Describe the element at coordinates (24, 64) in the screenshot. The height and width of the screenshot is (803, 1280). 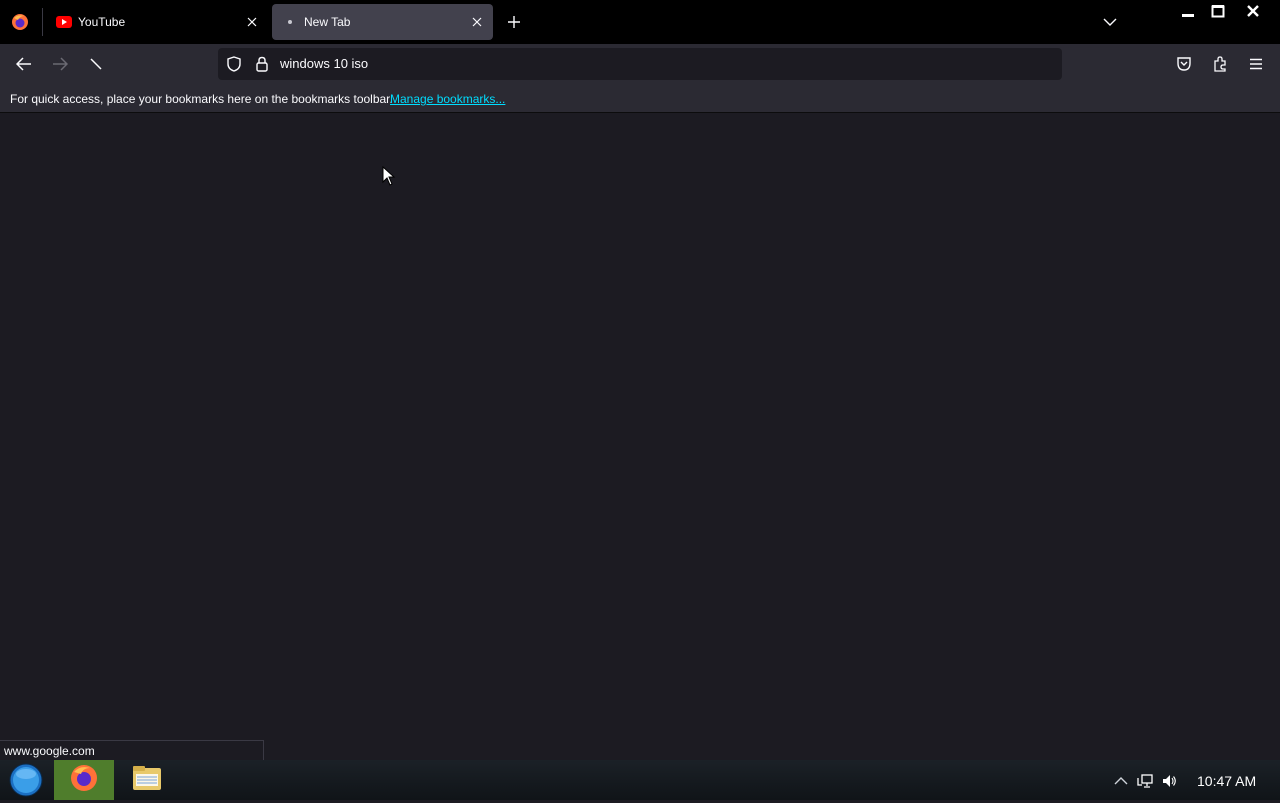
I see `back-arrow-icon` at that location.